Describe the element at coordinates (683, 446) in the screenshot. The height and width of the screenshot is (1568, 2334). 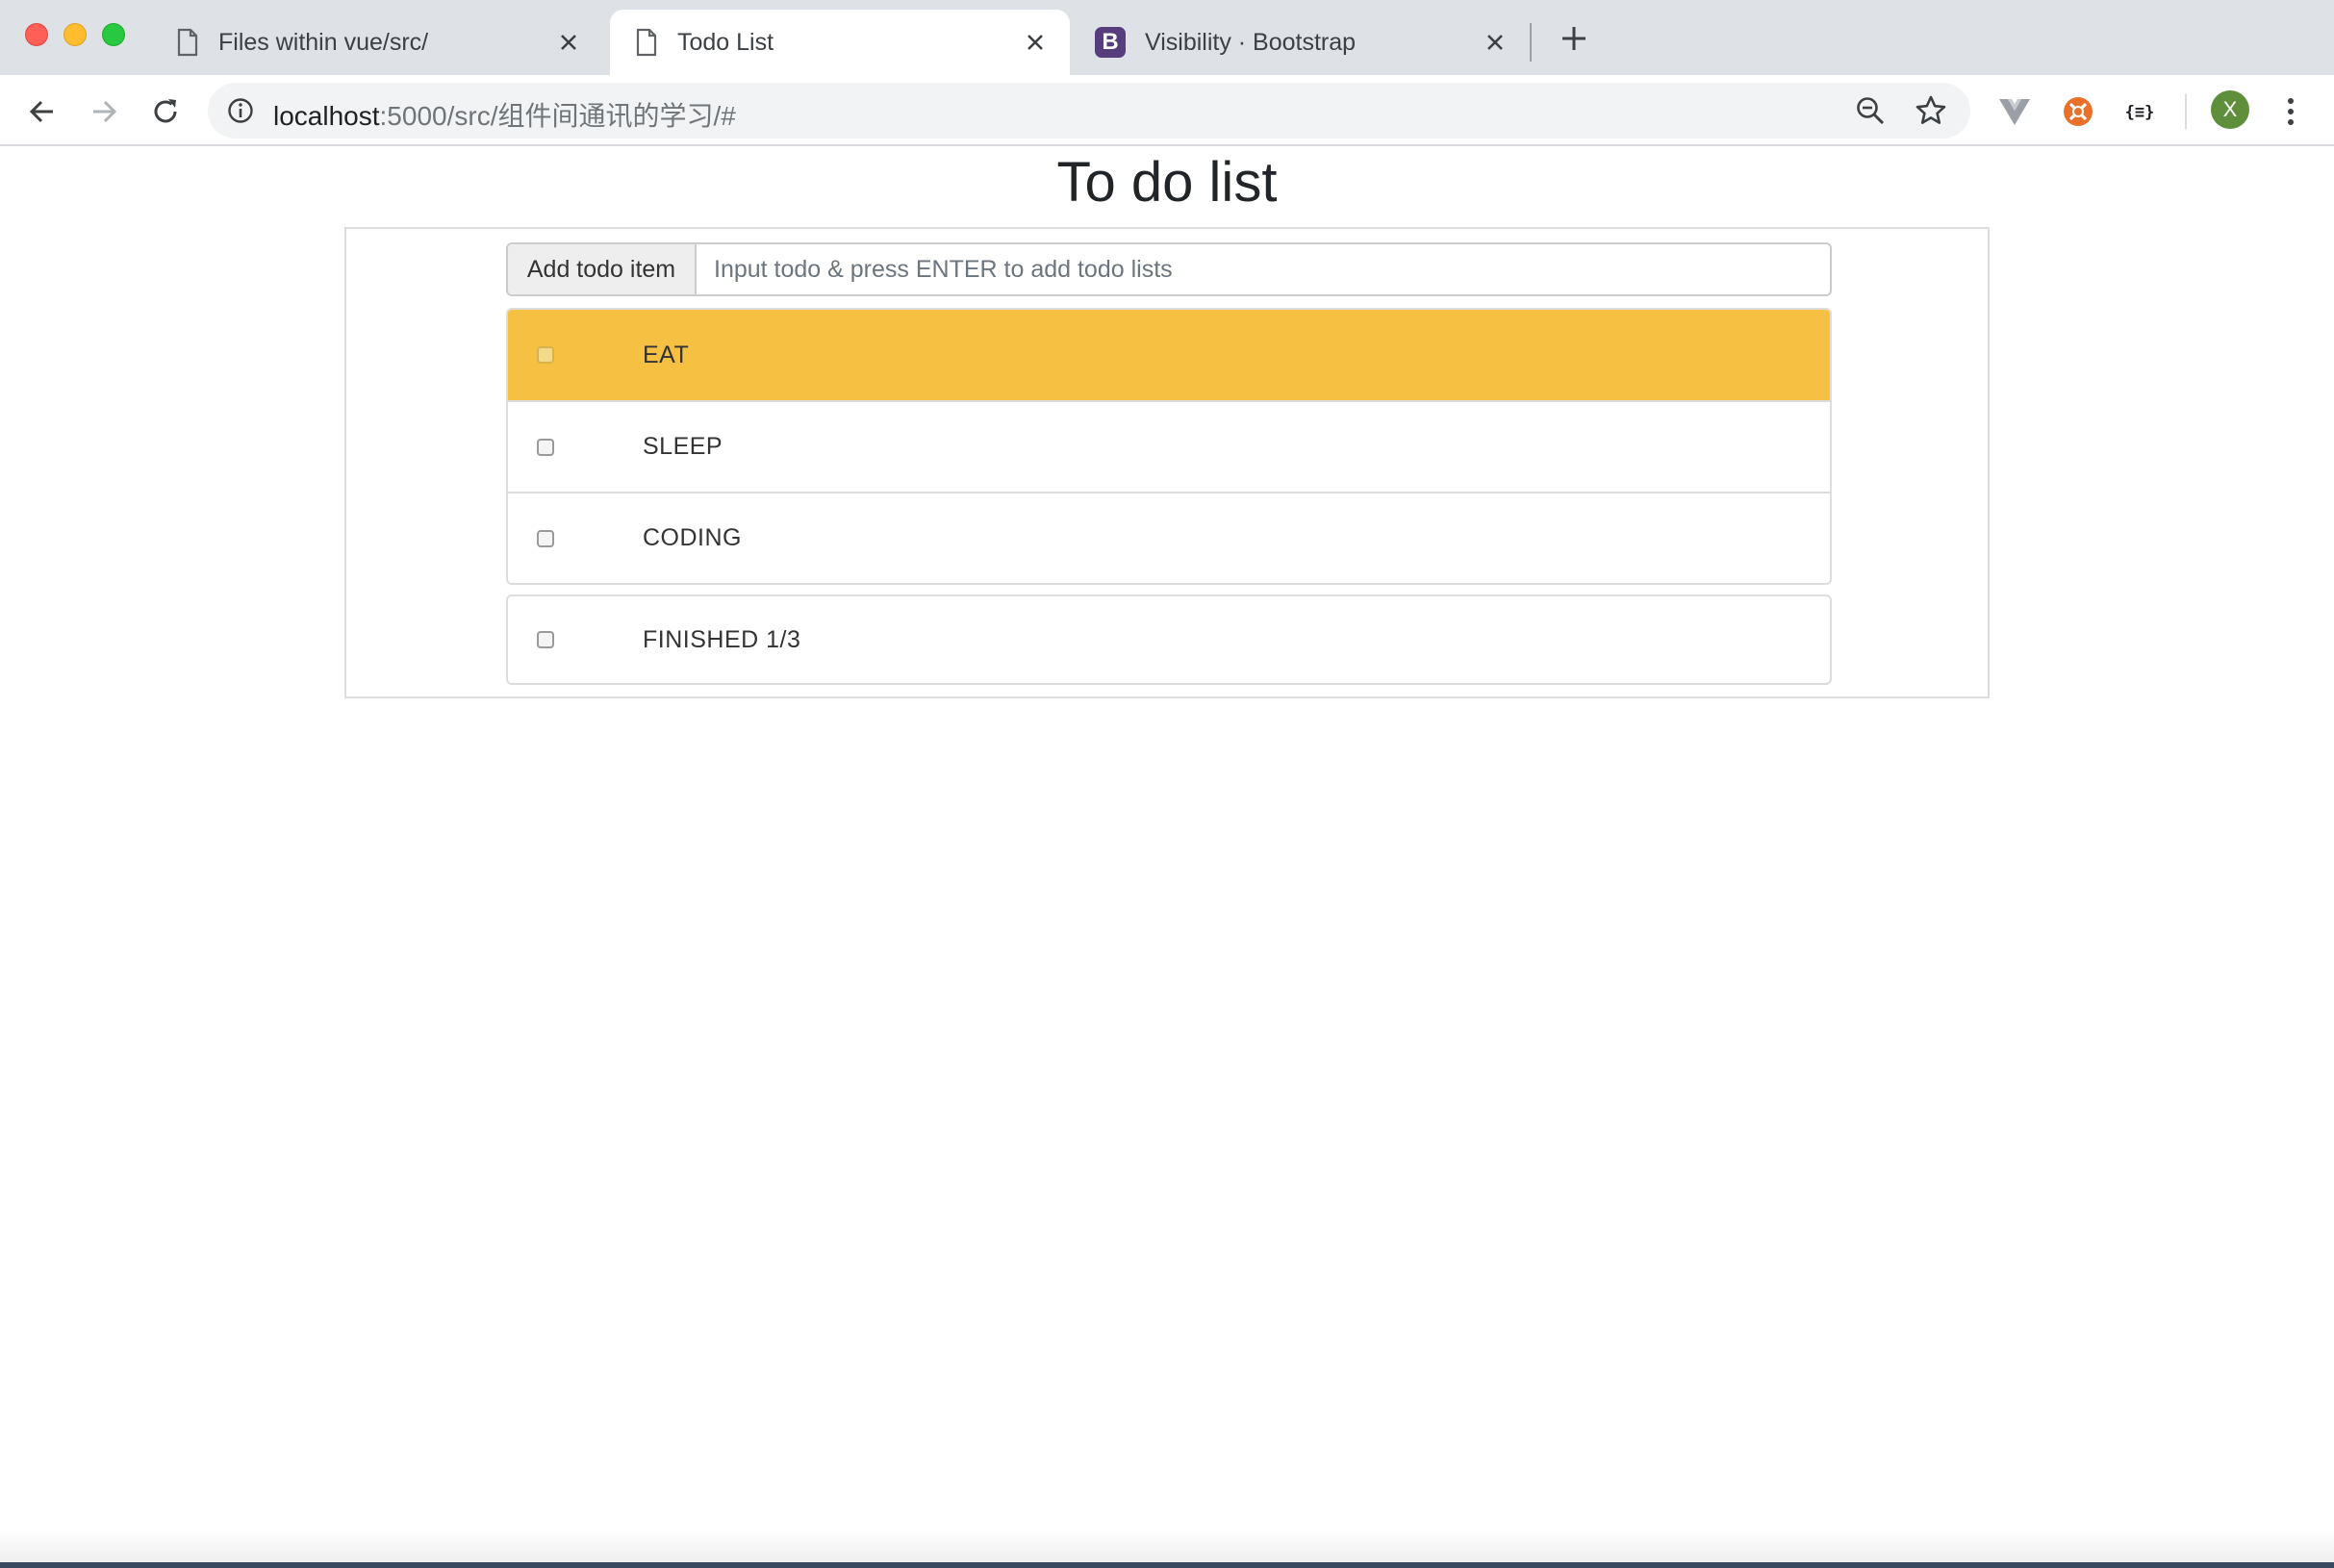
I see `todo-item-text: SLEEP` at that location.